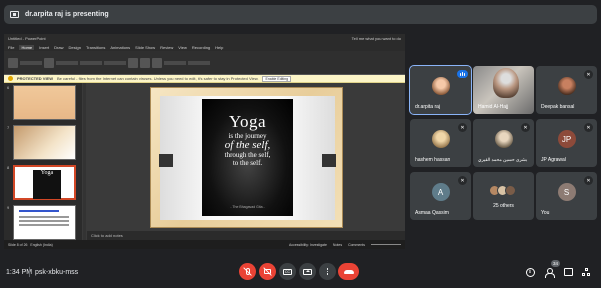  Describe the element at coordinates (428, 107) in the screenshot. I see `participant-name: dr.arpita raj` at that location.